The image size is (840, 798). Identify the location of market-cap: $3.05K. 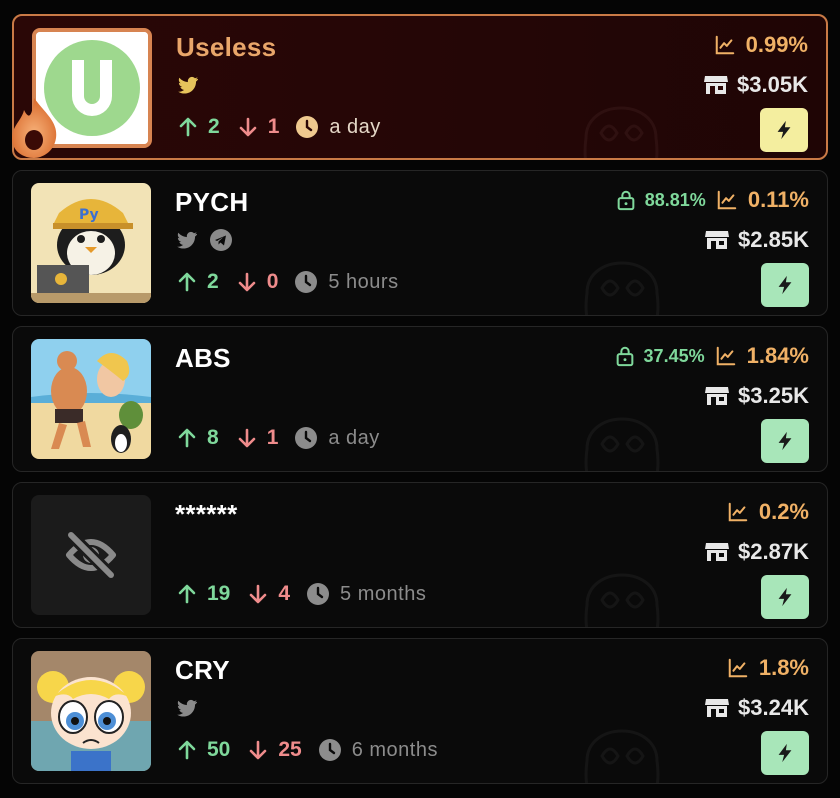
(755, 85).